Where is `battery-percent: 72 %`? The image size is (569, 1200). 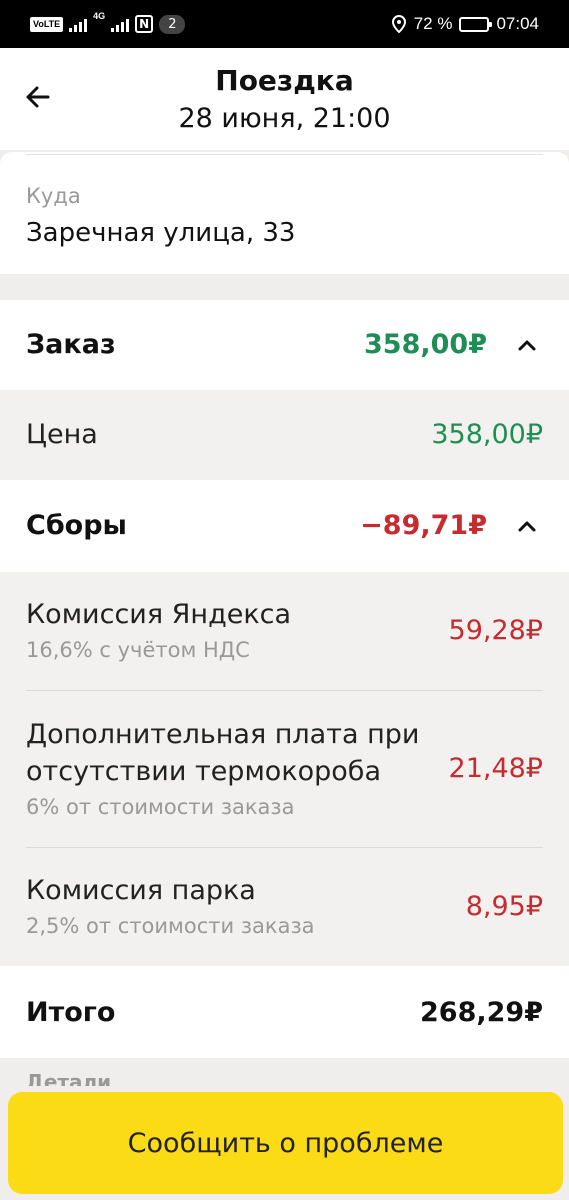
battery-percent: 72 % is located at coordinates (433, 23).